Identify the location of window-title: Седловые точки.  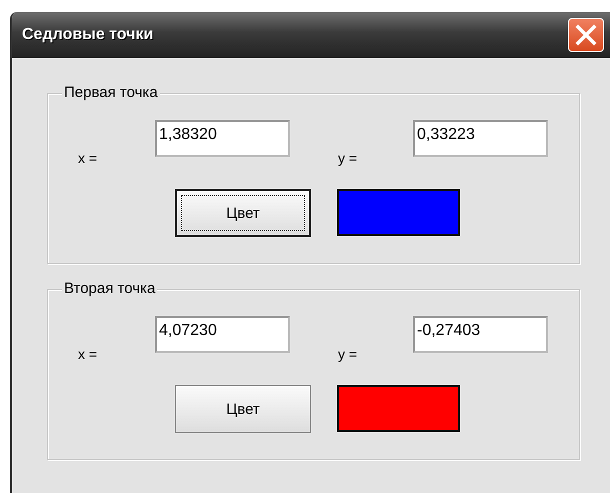
(88, 35).